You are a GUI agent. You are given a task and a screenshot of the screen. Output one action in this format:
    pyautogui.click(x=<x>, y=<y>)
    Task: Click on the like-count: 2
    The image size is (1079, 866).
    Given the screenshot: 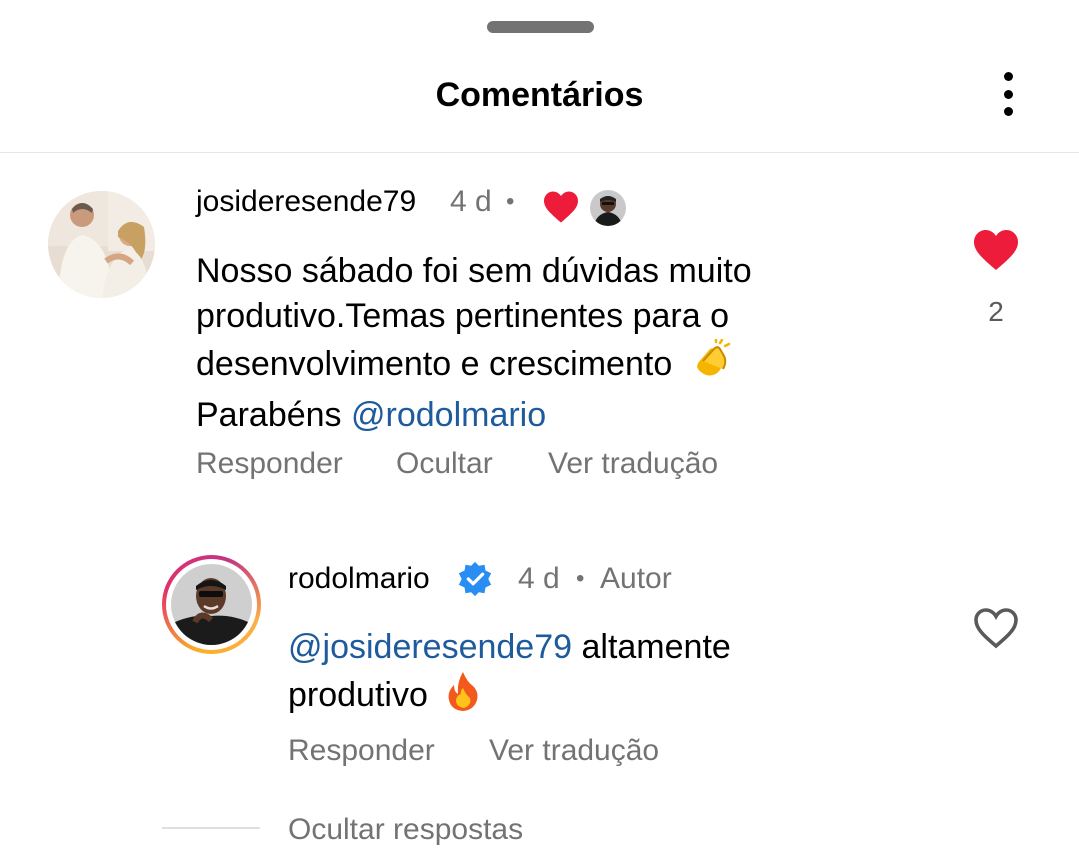 What is the action you would take?
    pyautogui.click(x=996, y=312)
    